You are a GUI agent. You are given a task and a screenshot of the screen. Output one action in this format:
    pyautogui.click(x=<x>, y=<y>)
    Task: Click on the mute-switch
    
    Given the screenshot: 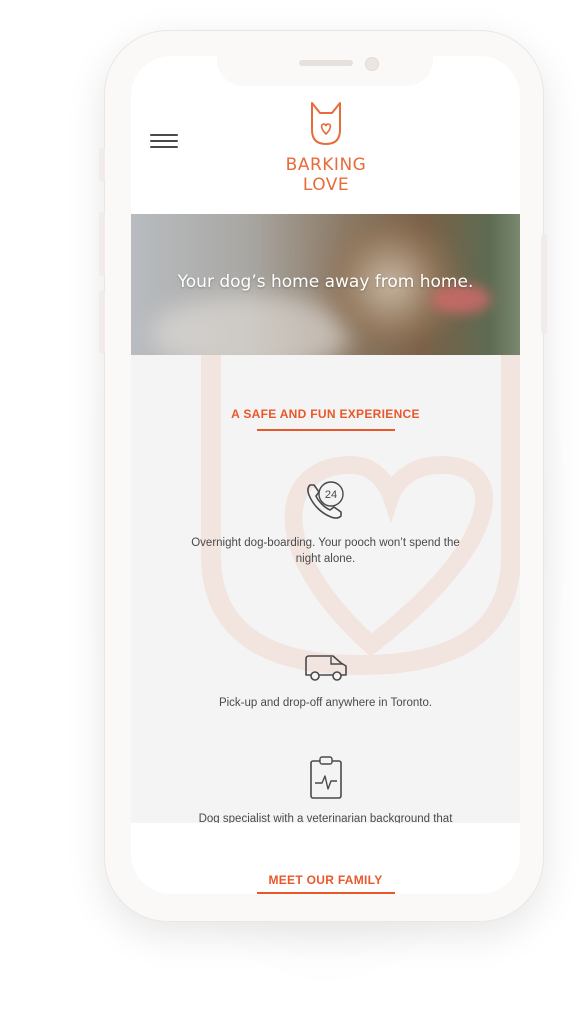 What is the action you would take?
    pyautogui.click(x=102, y=165)
    